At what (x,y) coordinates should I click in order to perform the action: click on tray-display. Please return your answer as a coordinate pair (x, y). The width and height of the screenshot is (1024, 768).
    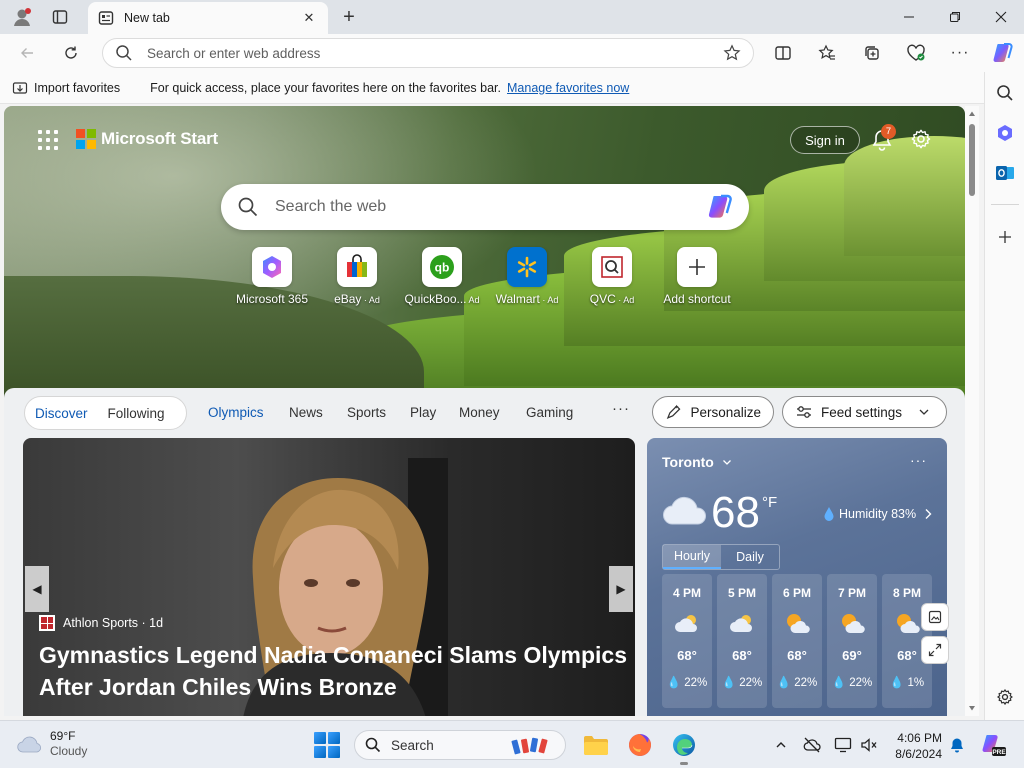
    Looking at the image, I should click on (843, 745).